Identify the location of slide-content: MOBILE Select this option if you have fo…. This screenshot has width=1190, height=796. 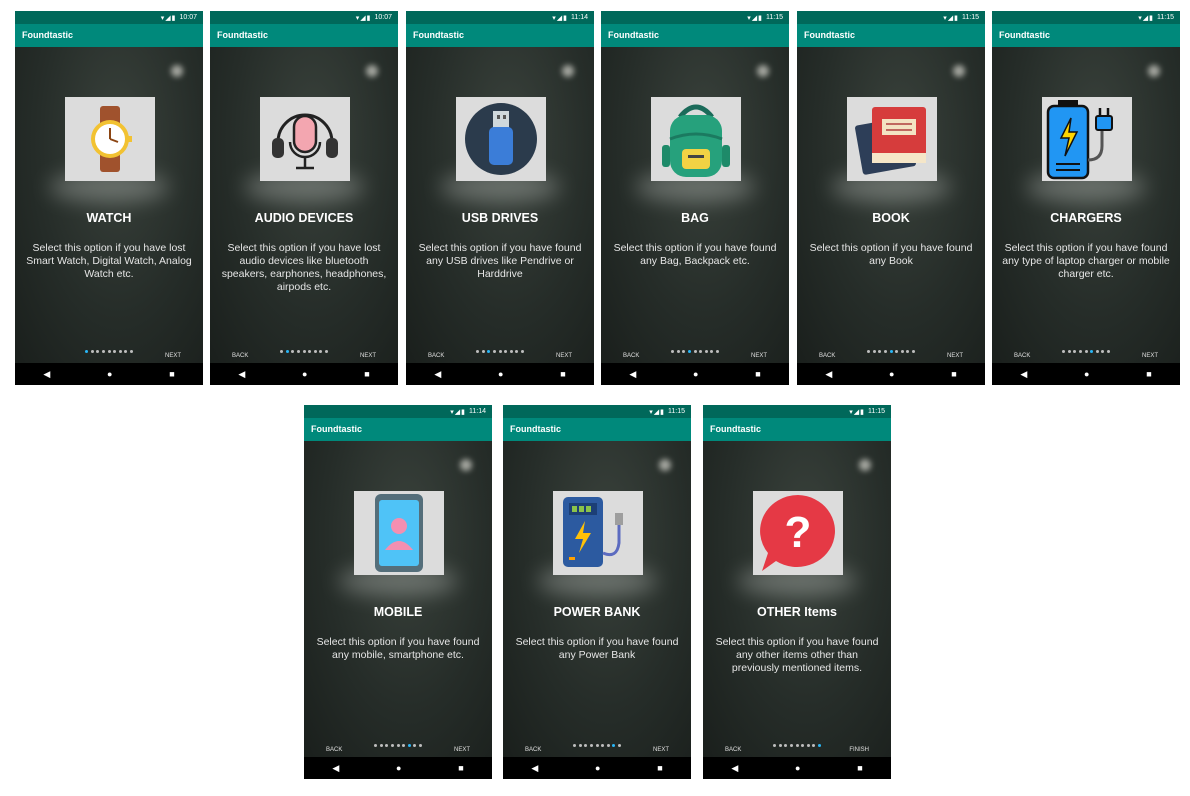
(398, 599).